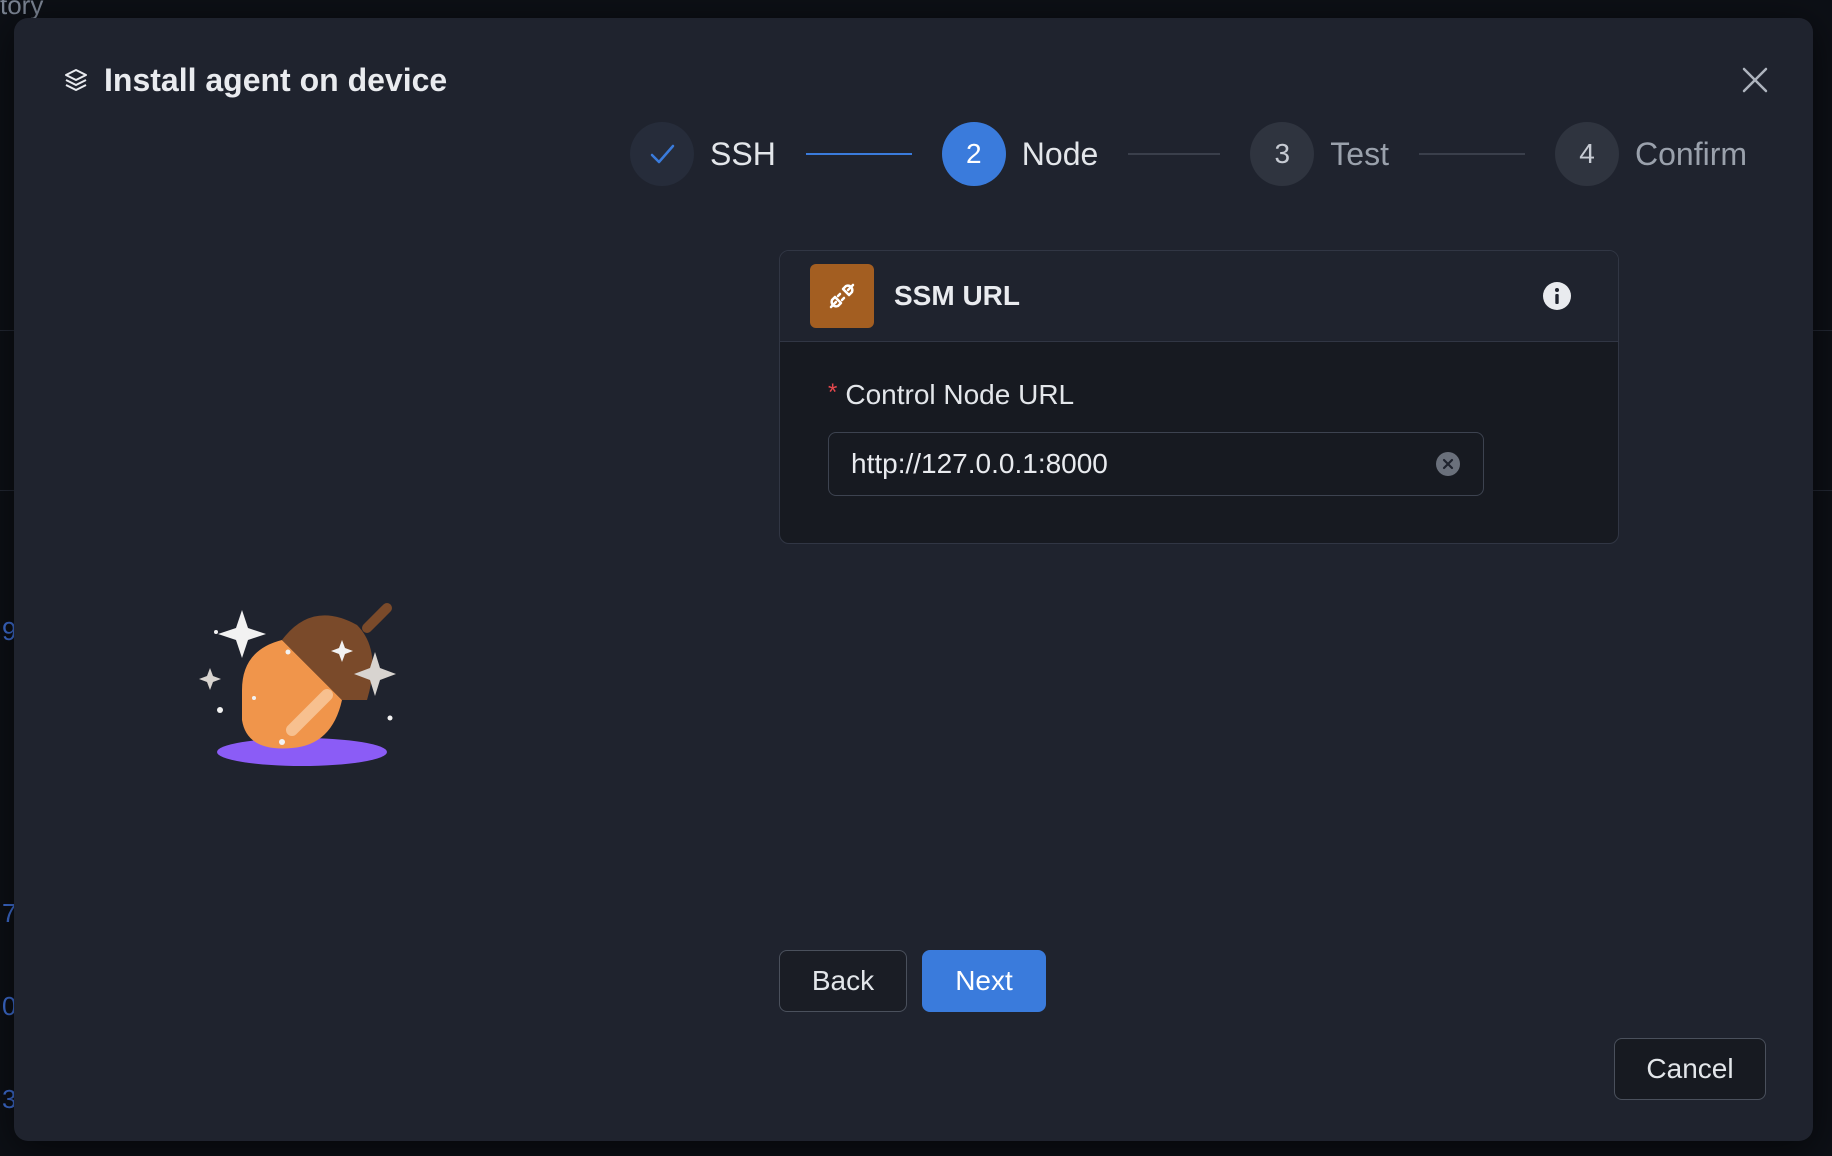  Describe the element at coordinates (703, 154) in the screenshot. I see `step-ssh: SSH` at that location.